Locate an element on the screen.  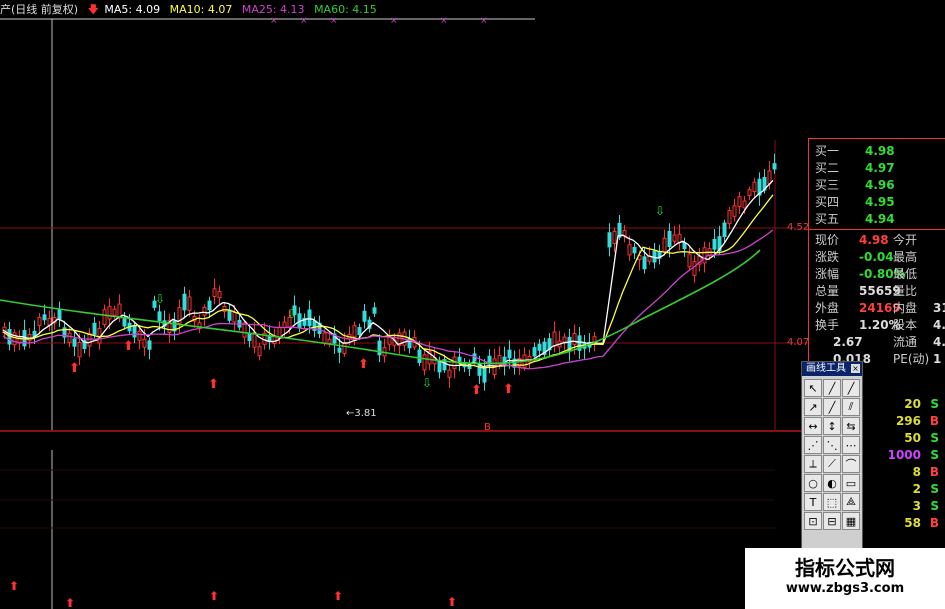
stat-label: 涨跌 is located at coordinates (827, 257).